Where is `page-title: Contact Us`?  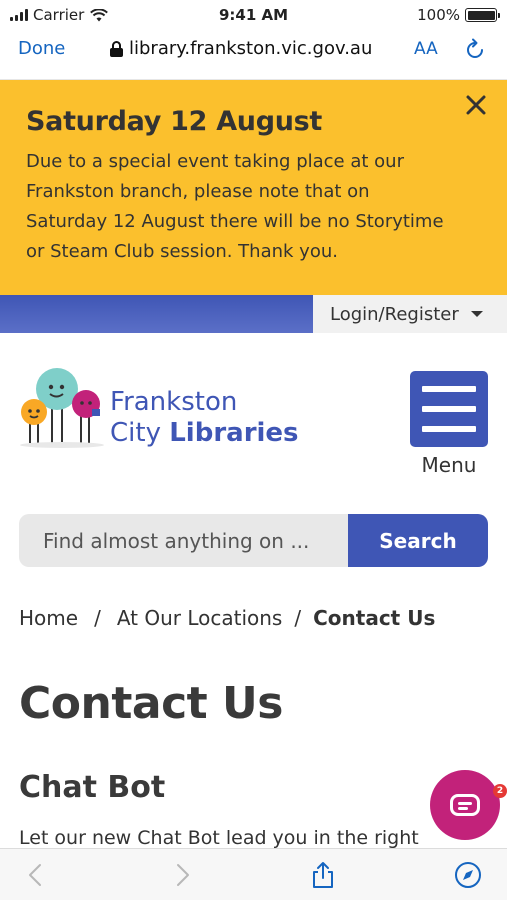 page-title: Contact Us is located at coordinates (151, 703).